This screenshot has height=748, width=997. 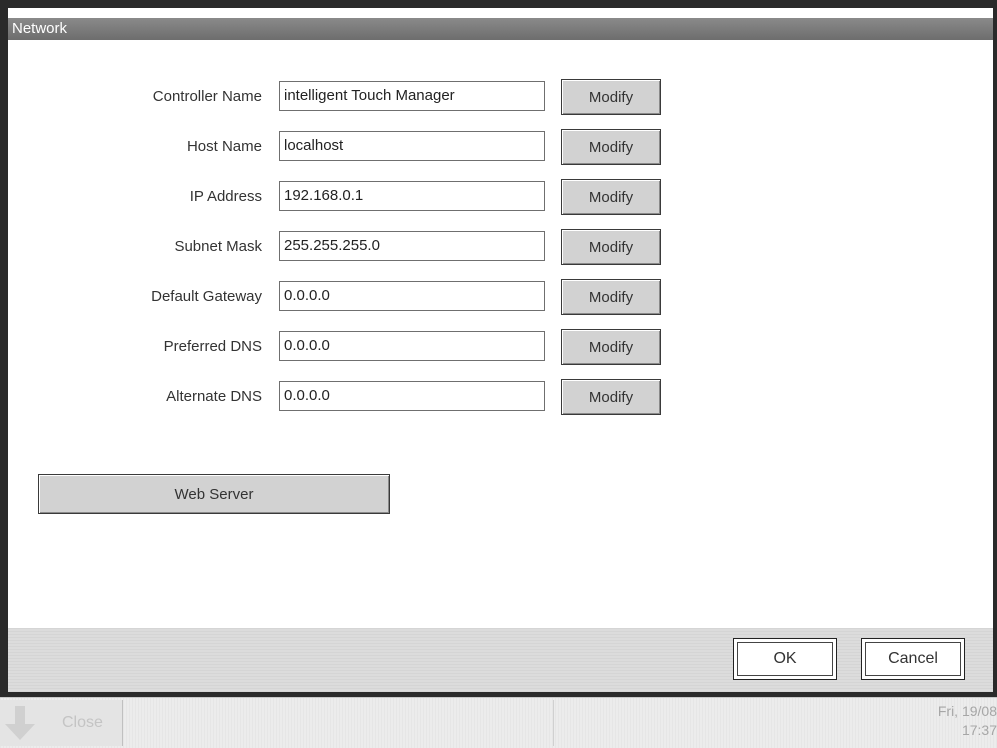 I want to click on close-label: Close, so click(x=82, y=722).